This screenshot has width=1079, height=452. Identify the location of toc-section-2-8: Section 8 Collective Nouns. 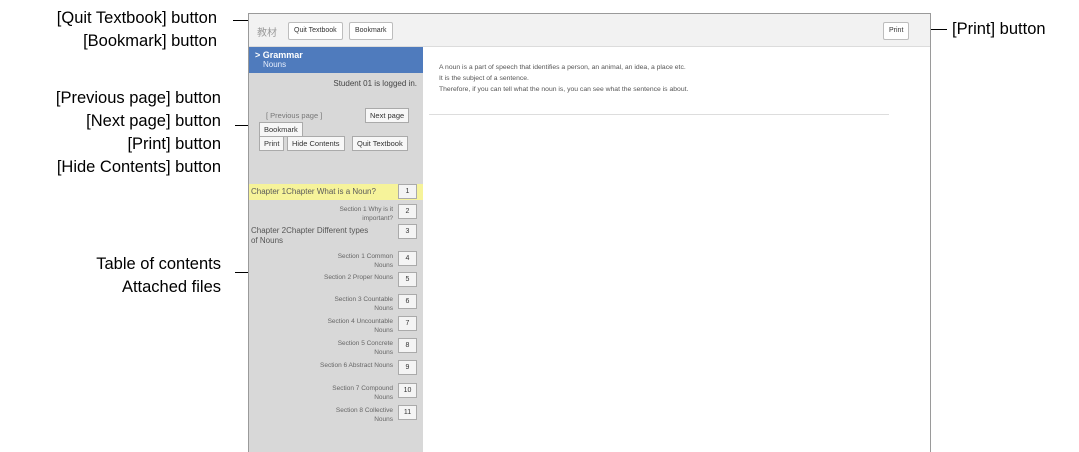
(356, 415).